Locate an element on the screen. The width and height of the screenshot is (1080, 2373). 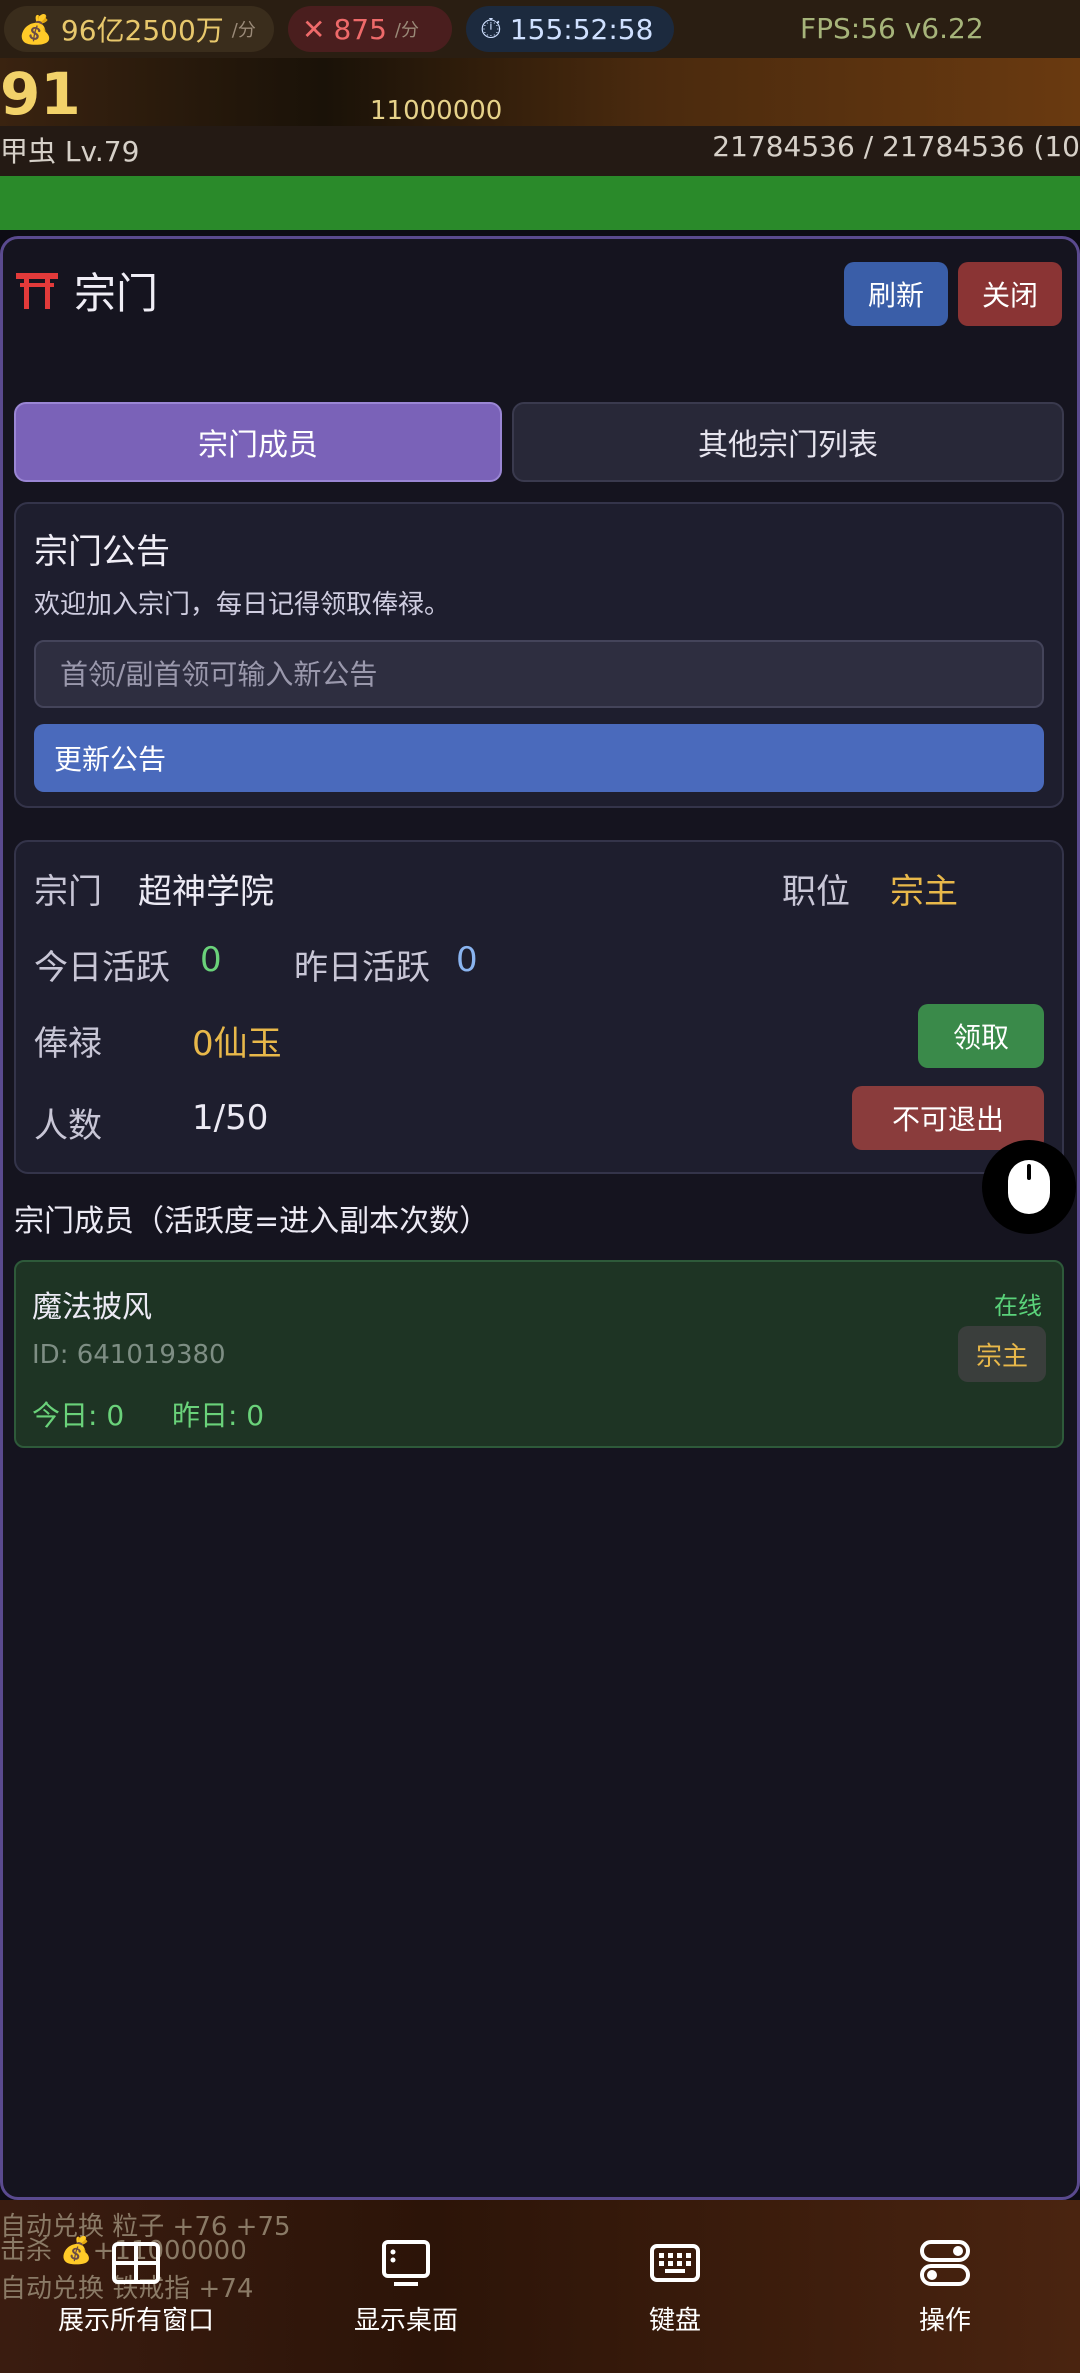
windows-grid-icon is located at coordinates (136, 2263).